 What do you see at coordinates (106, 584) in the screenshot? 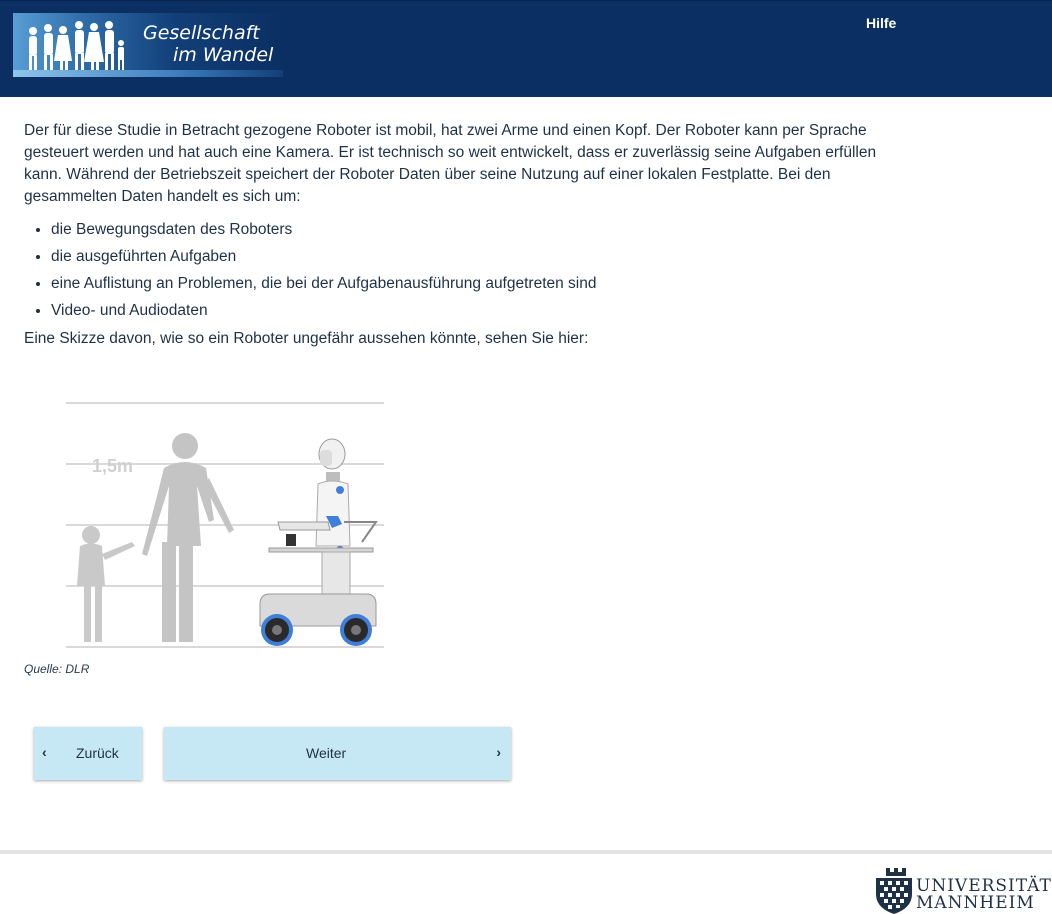
I see `child-silhouette` at bounding box center [106, 584].